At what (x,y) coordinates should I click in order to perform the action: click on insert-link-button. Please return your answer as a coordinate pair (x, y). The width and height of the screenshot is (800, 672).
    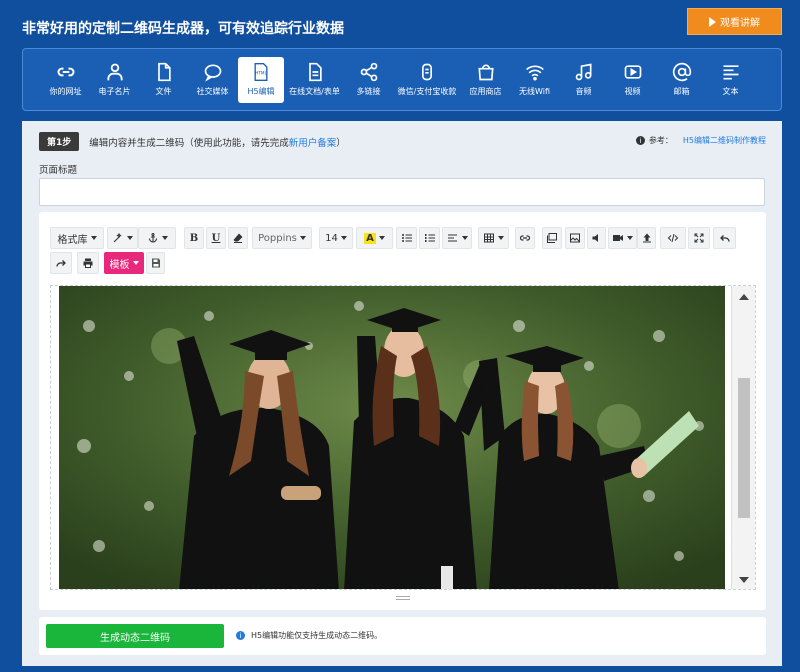
    Looking at the image, I should click on (525, 238).